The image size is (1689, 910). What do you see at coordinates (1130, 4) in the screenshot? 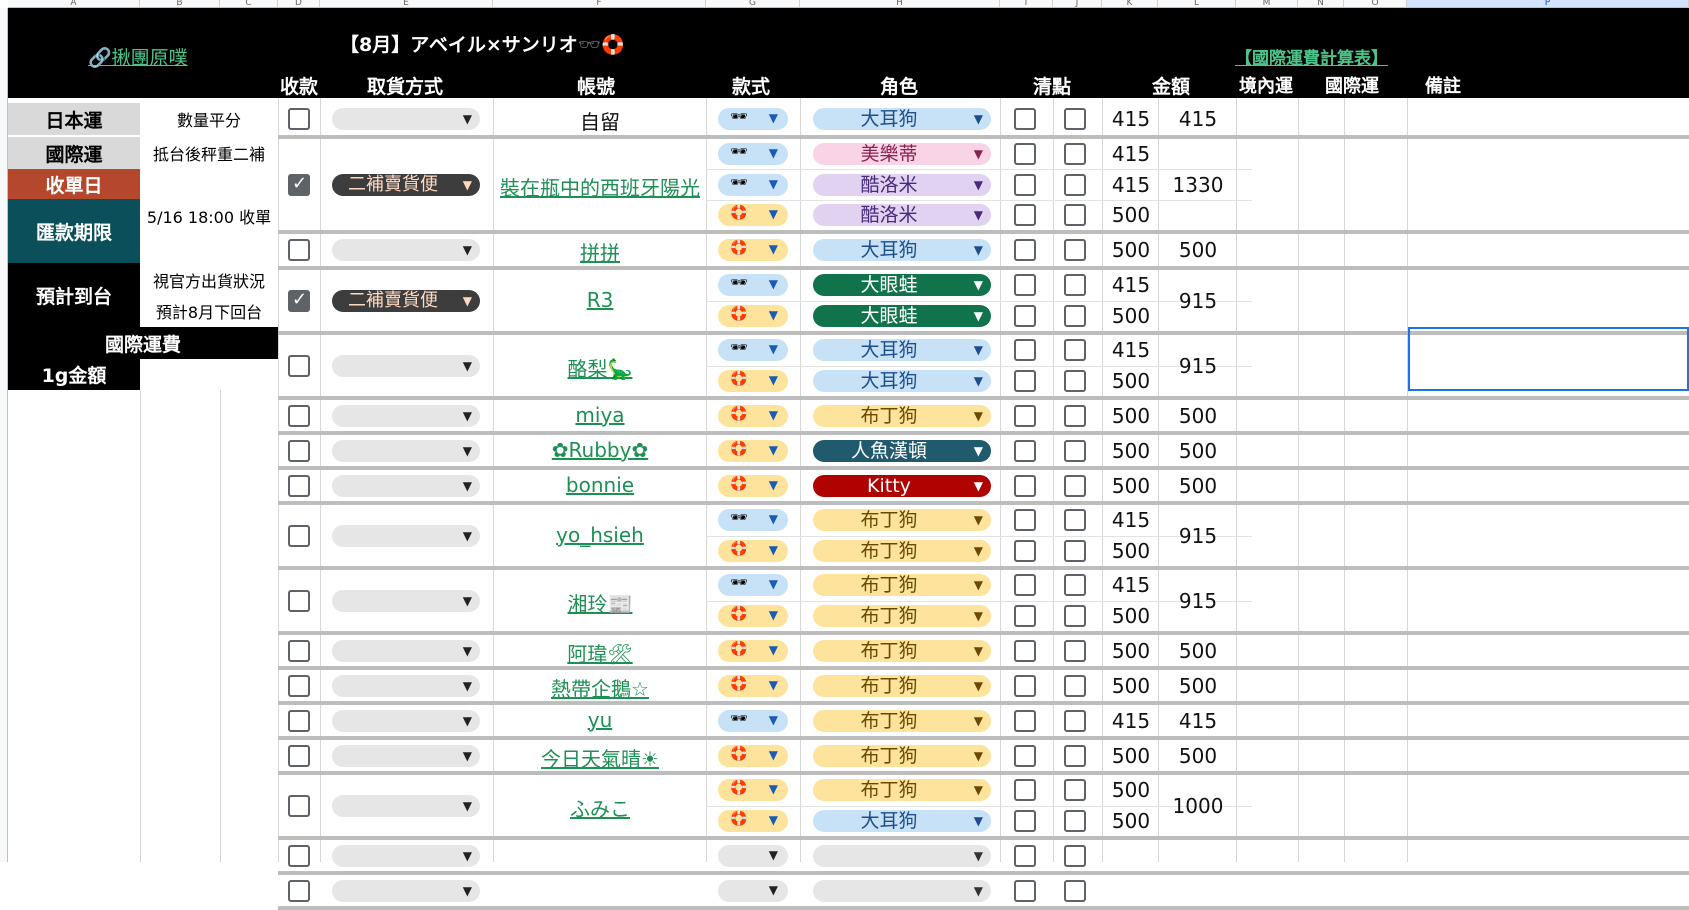
I see `column-header-K: K` at bounding box center [1130, 4].